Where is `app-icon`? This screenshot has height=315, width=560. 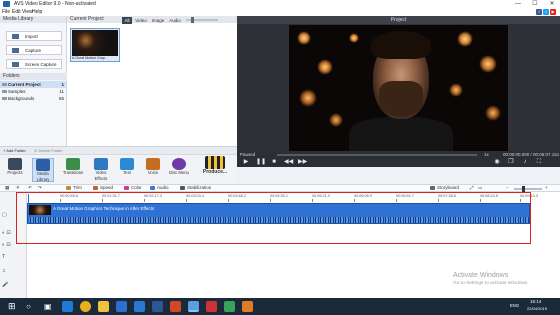
app-icon is located at coordinates (211, 306).